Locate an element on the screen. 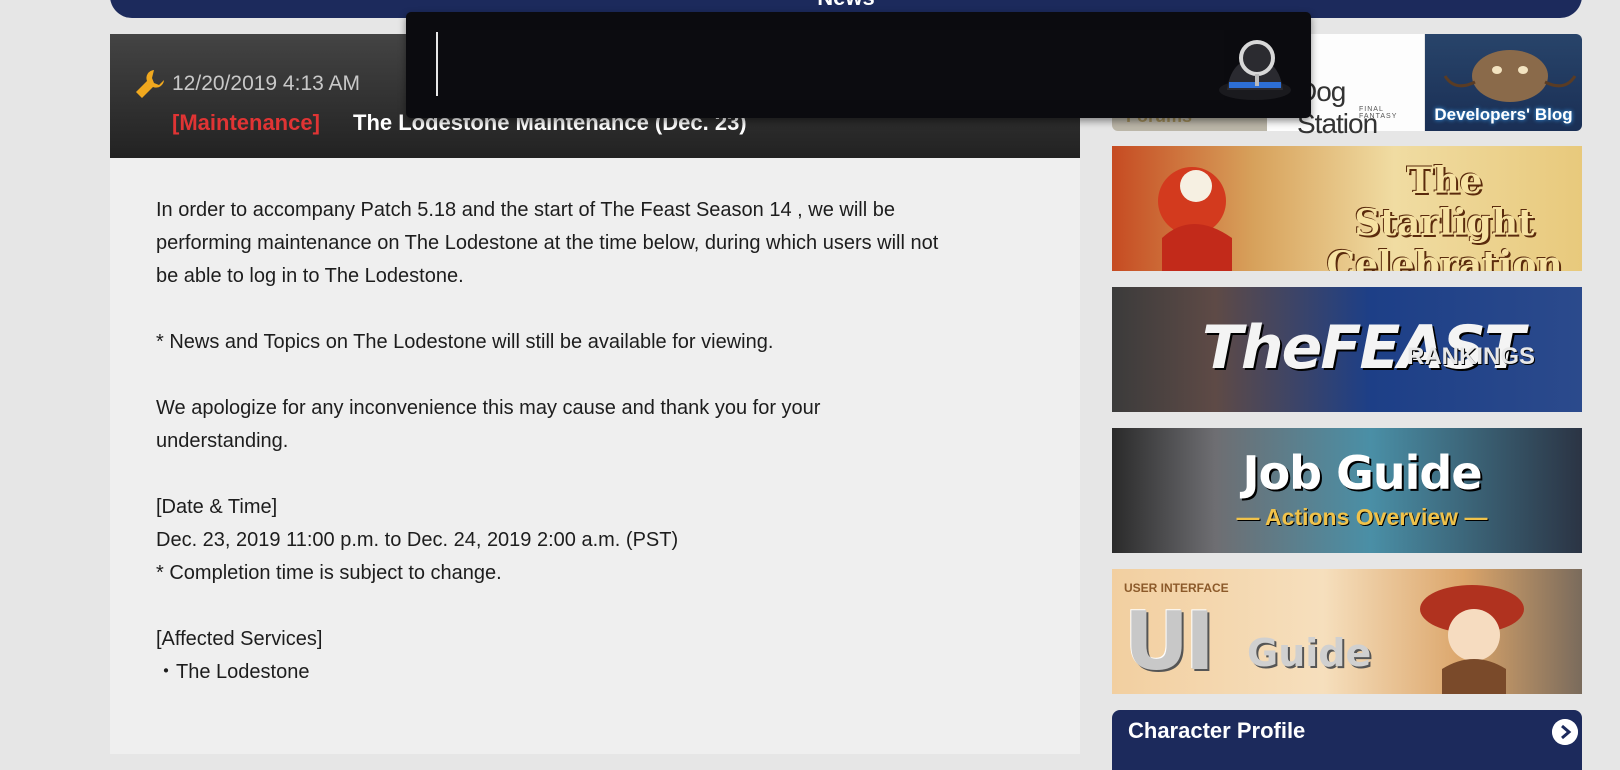  body-paragraph: [Affected Services] ・The Lodestone is located at coordinates (596, 656).